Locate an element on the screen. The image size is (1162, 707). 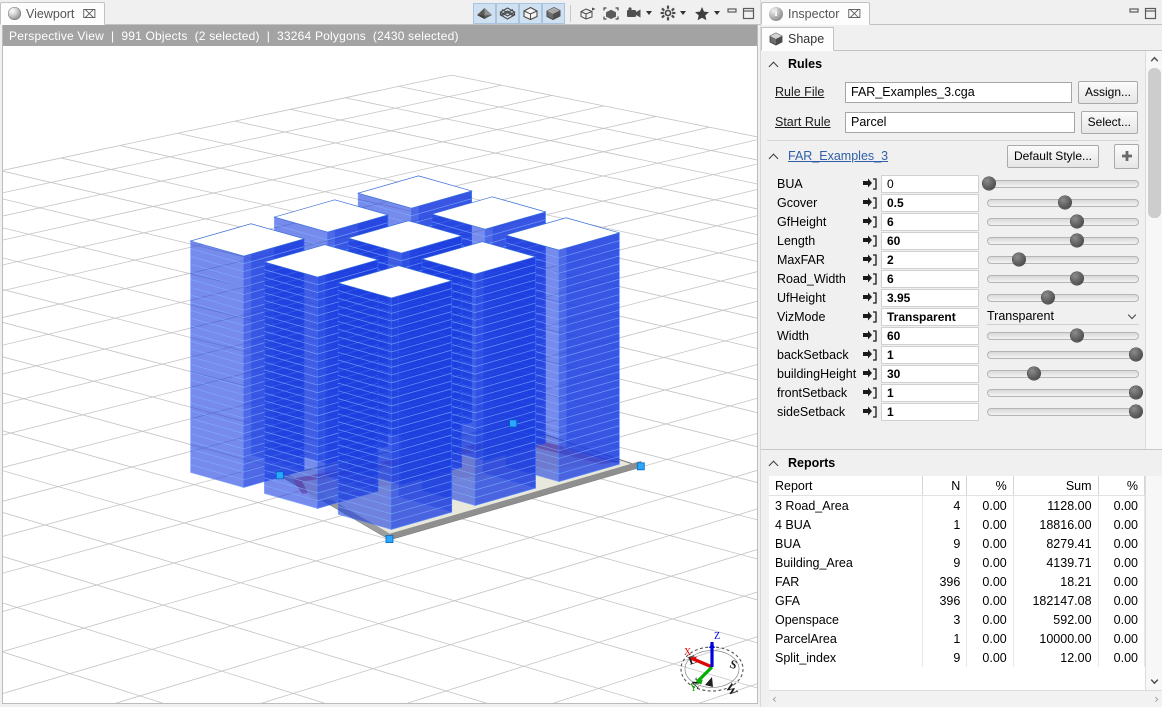
camera-icon is located at coordinates (633, 13).